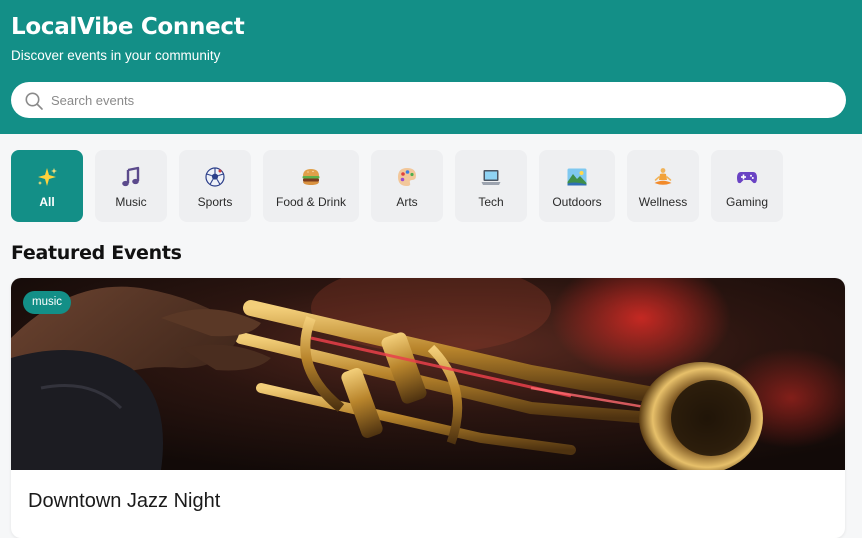  Describe the element at coordinates (47, 202) in the screenshot. I see `category-label: All` at that location.